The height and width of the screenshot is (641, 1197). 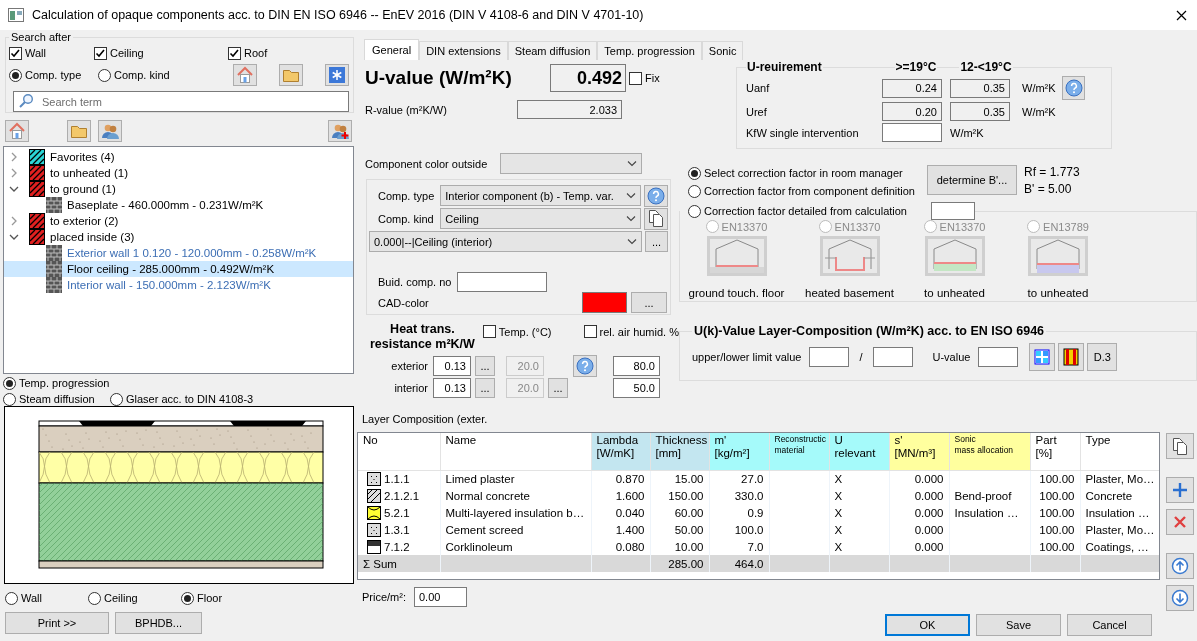 What do you see at coordinates (399, 451) in the screenshot?
I see `column-header: No` at bounding box center [399, 451].